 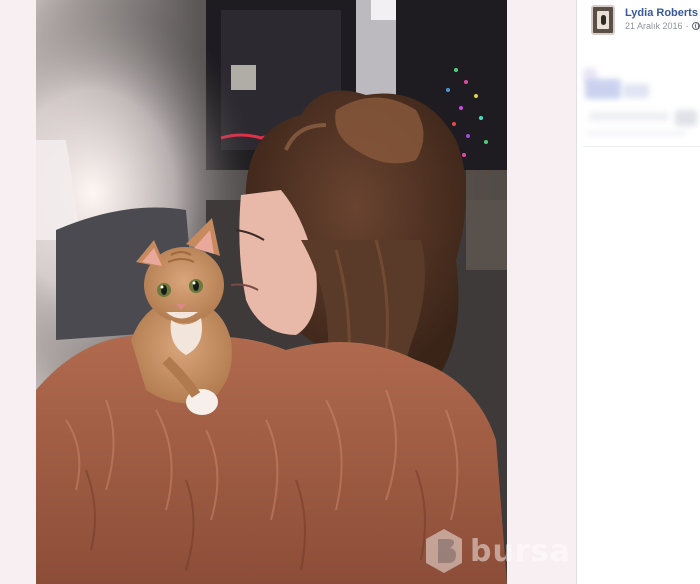 I want to click on post-header: Lydia Roberts 21 Aralık 2016 ·, so click(x=645, y=20).